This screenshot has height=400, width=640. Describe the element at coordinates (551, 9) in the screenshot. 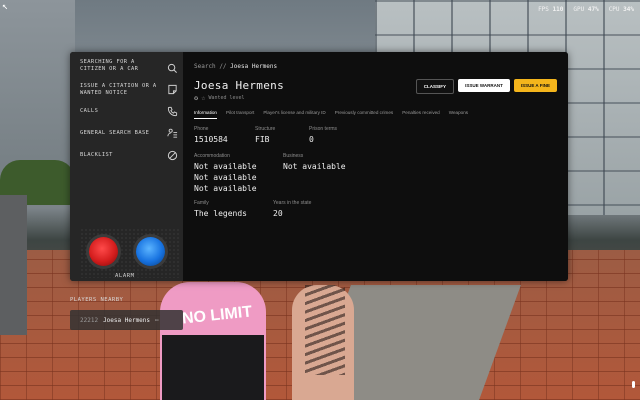

I see `fps-readout: FPS 110` at that location.